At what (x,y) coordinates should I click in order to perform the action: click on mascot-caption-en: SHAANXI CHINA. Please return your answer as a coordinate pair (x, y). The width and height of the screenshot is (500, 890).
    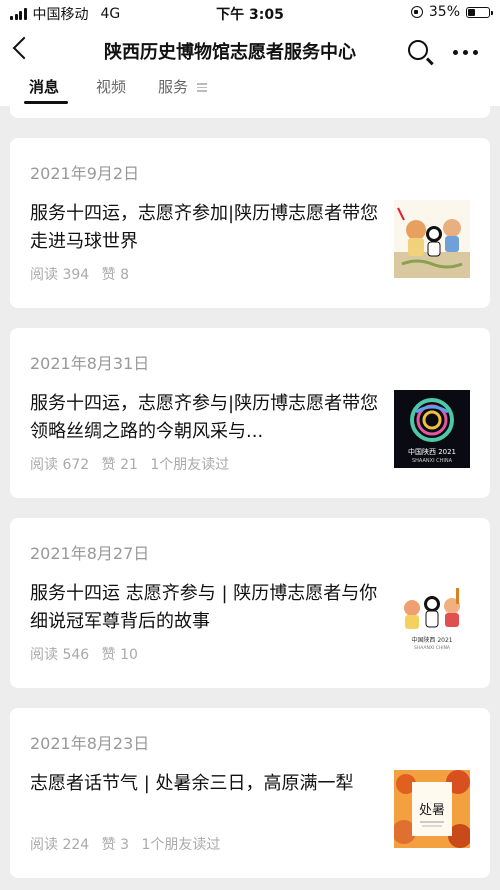
    Looking at the image, I should click on (432, 648).